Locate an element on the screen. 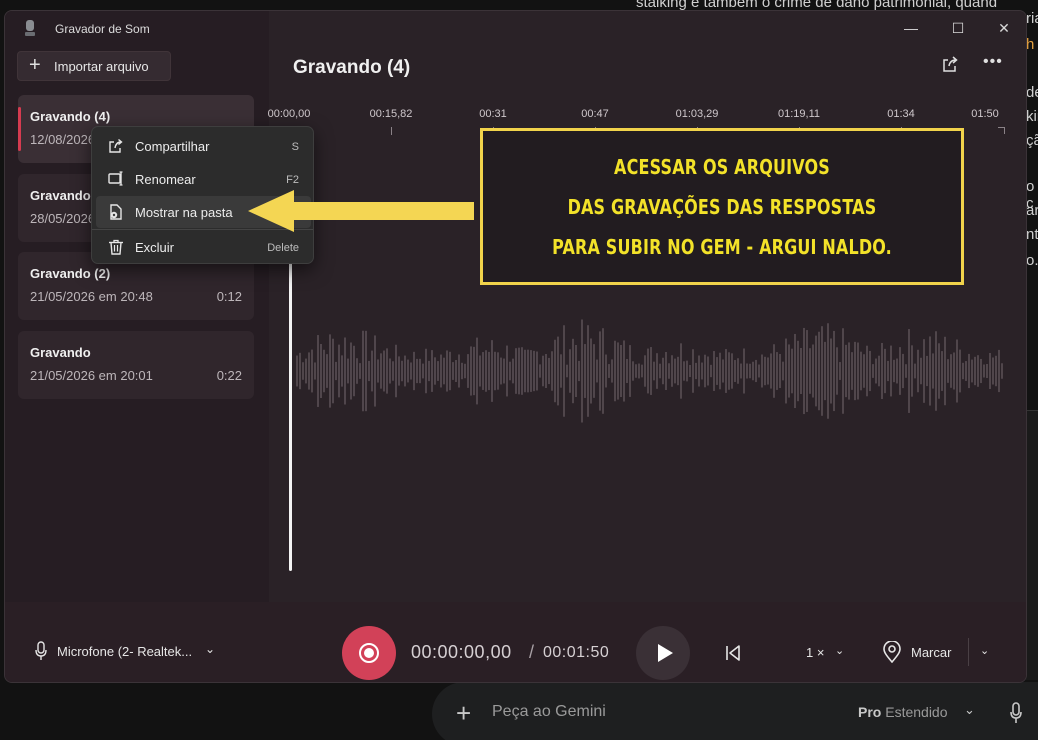 The width and height of the screenshot is (1038, 740). gemini-mode-selector: Pro Estendido is located at coordinates (903, 712).